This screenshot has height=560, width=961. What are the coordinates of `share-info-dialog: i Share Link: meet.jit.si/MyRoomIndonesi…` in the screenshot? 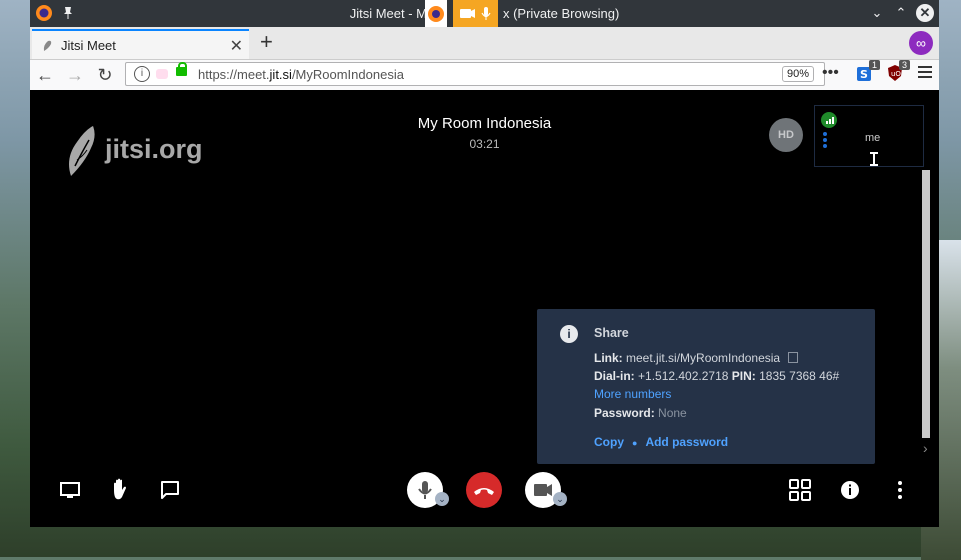 It's located at (706, 386).